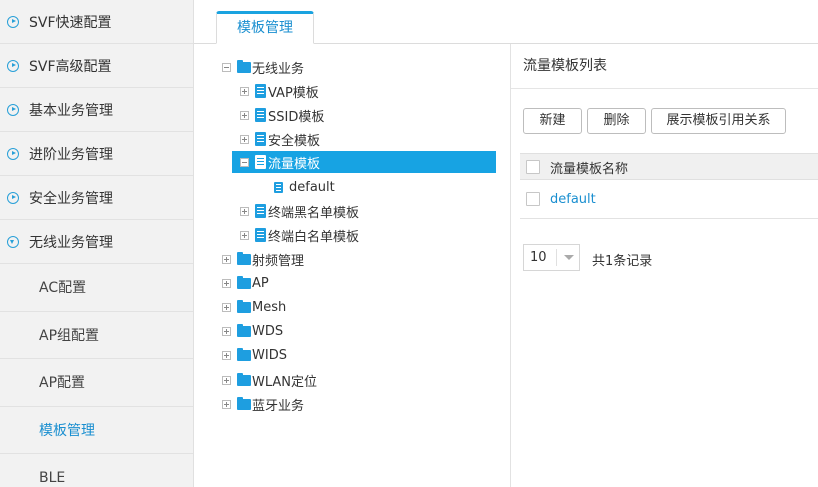 The height and width of the screenshot is (487, 818). Describe the element at coordinates (314, 237) in the screenshot. I see `tree-node-label: 终端白名单模板` at that location.